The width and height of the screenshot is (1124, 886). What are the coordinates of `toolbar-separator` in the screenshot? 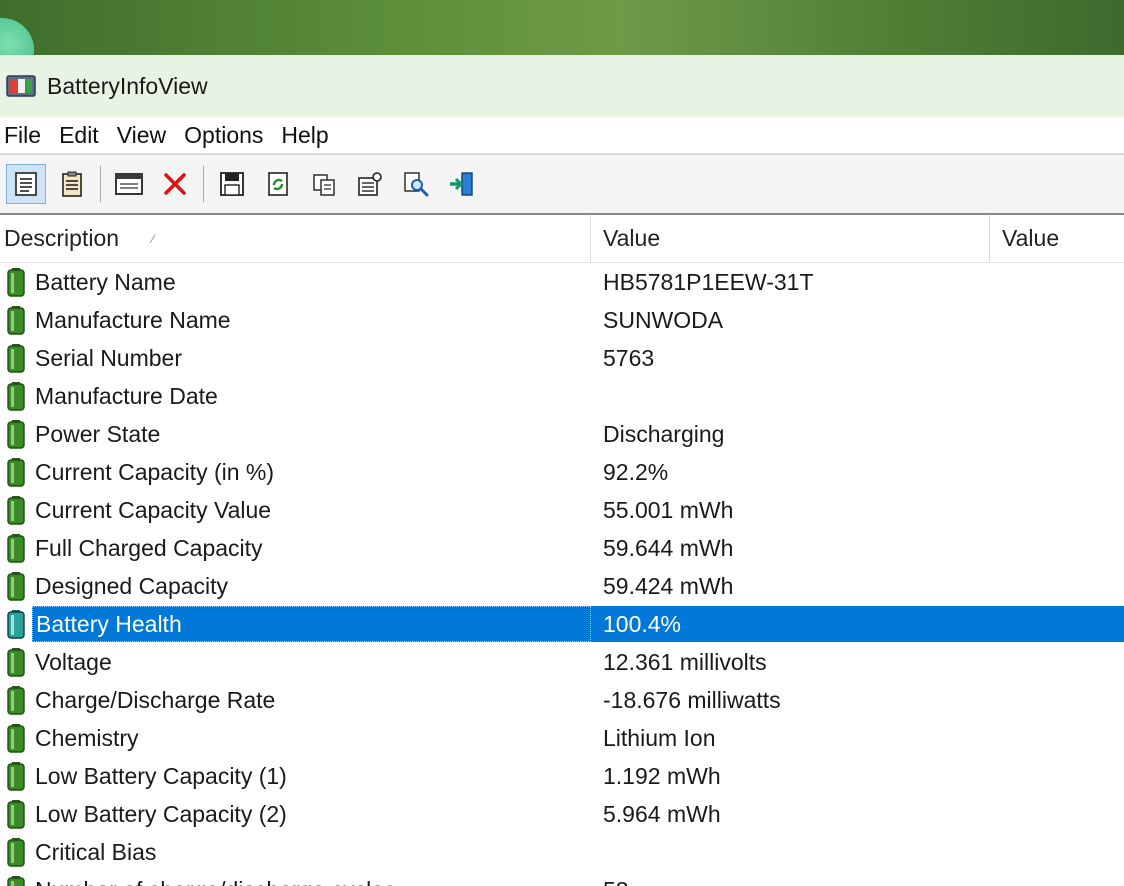 It's located at (100, 184).